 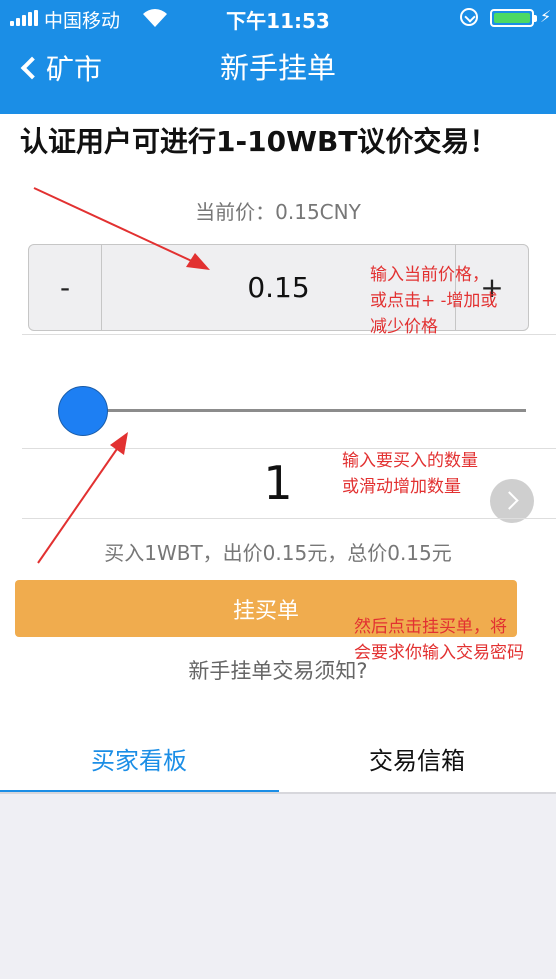 I want to click on page-title: 新手挂单, so click(x=277, y=68).